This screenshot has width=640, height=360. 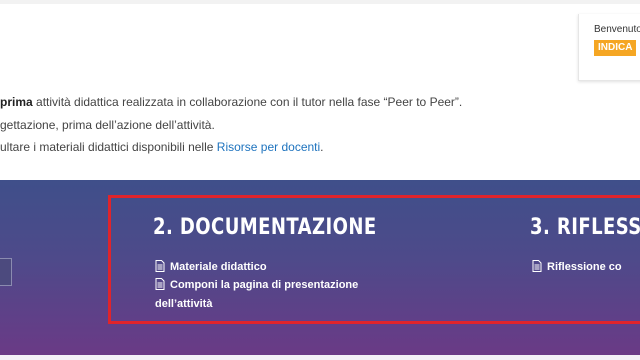 I want to click on indica-button: INDICA, so click(x=615, y=48).